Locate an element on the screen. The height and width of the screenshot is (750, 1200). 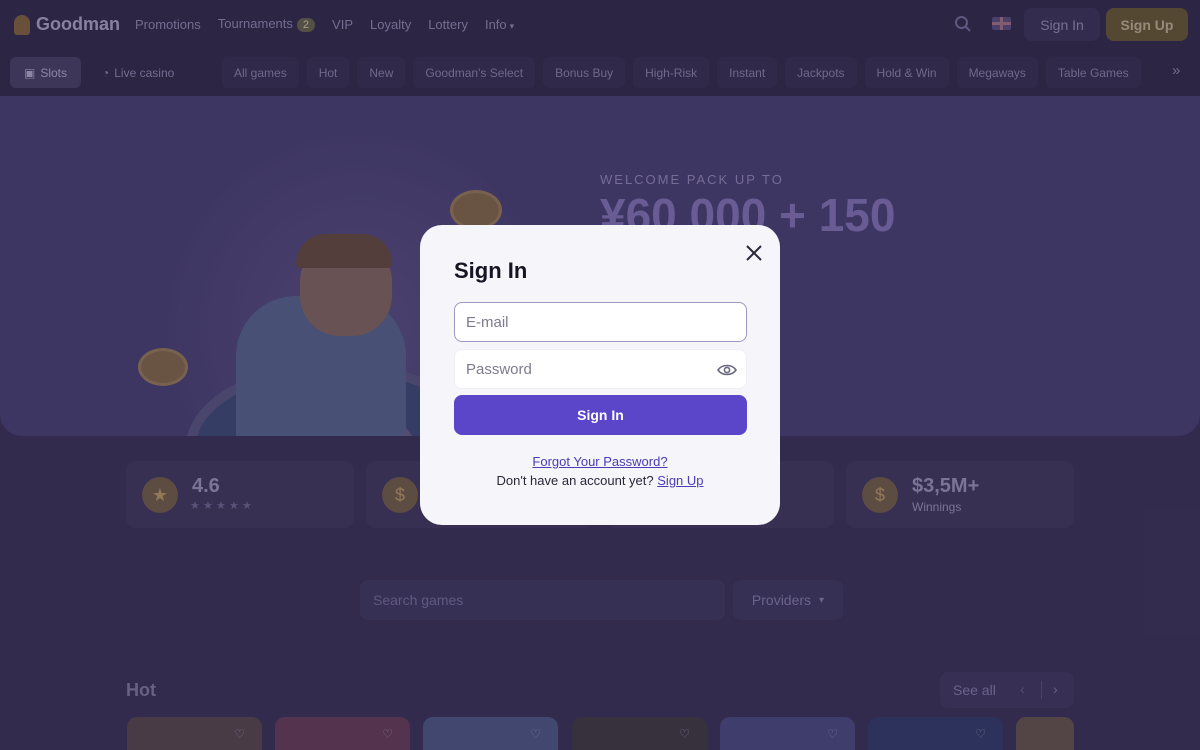
signin-submit-button: Sign In is located at coordinates (600, 415).